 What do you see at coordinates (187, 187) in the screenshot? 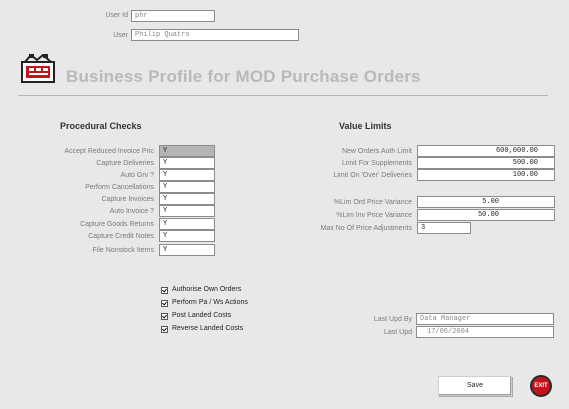
I see `perform-cancellations-field: Y` at bounding box center [187, 187].